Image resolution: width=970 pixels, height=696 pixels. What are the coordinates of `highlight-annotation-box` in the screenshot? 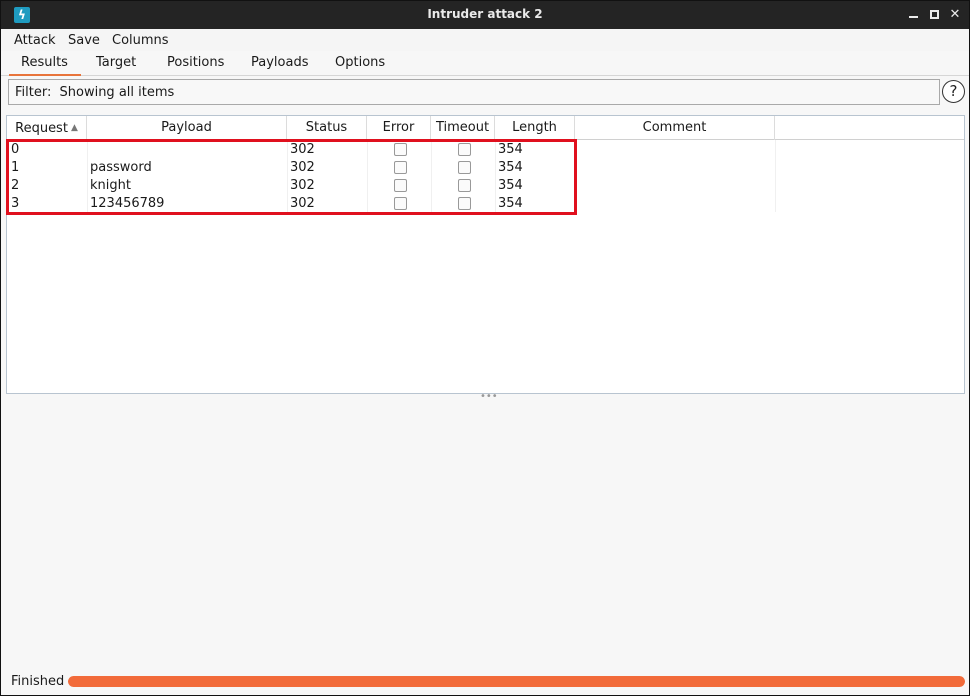 It's located at (291, 177).